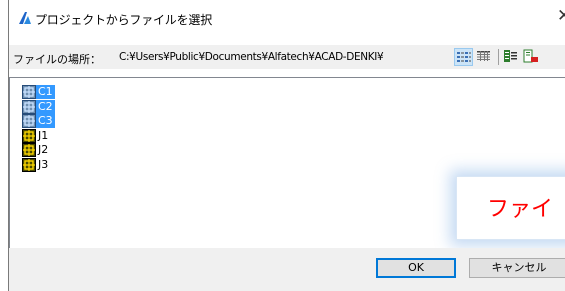 The width and height of the screenshot is (565, 291). I want to click on window-title: プロジェクトからファイルを選択, so click(124, 20).